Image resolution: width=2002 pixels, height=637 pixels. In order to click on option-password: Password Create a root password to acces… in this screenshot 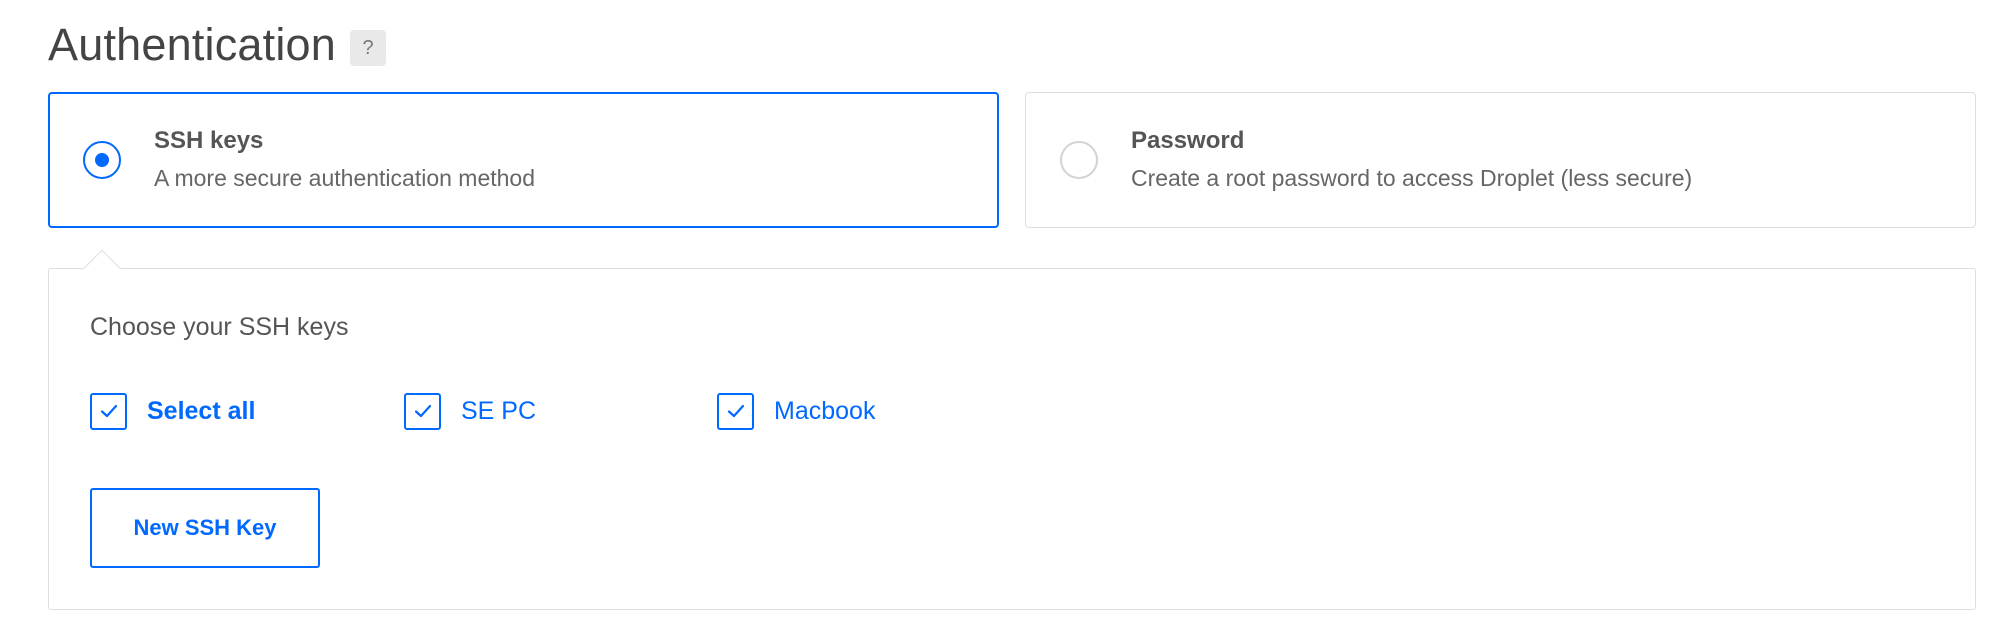, I will do `click(1500, 160)`.